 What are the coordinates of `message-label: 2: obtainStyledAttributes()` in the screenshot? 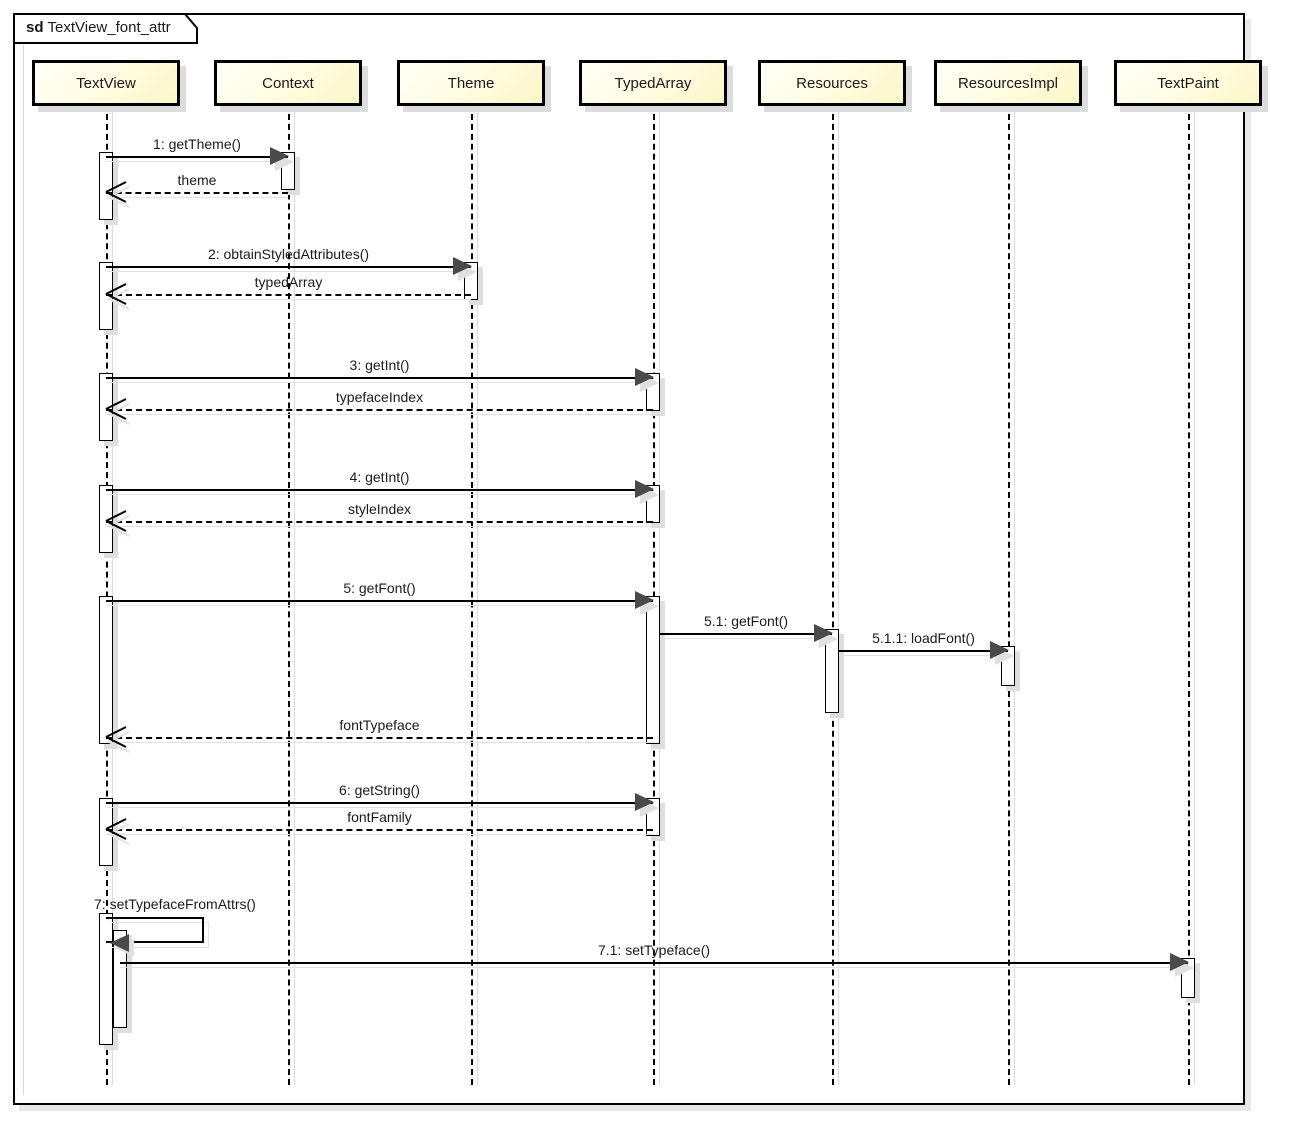 It's located at (288, 254).